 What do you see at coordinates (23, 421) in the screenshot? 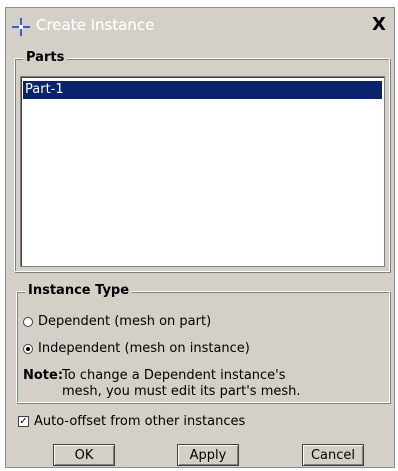
I see `auto-offset-checkbox: ✓` at bounding box center [23, 421].